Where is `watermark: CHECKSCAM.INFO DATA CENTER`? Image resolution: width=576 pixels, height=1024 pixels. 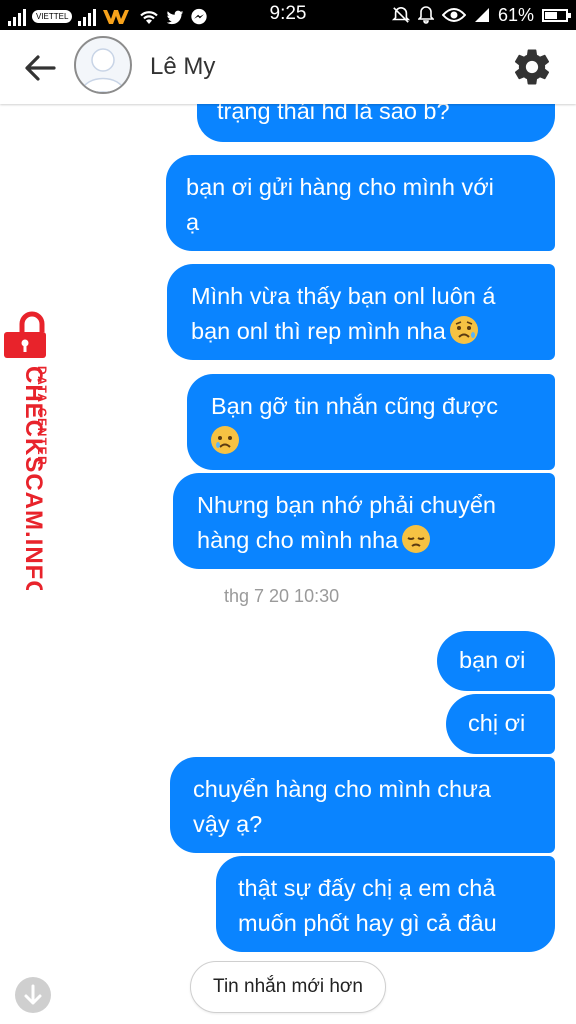
watermark: CHECKSCAM.INFO DATA CENTER is located at coordinates (32, 450).